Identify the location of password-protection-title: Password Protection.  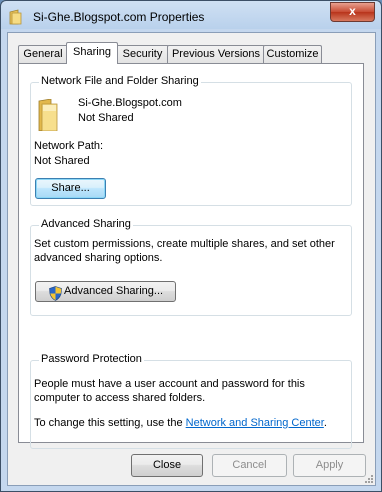
(91, 359).